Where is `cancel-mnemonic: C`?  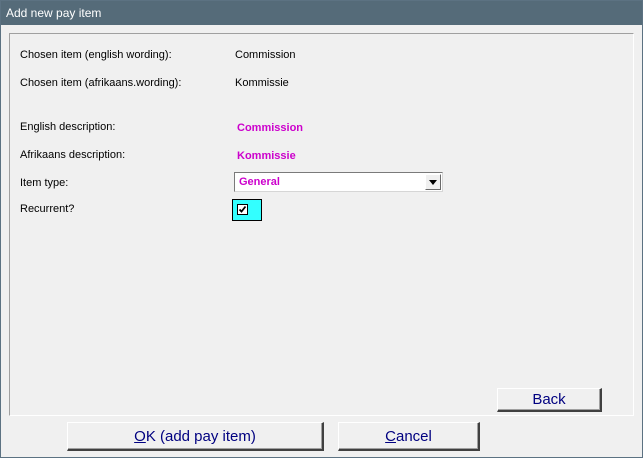
cancel-mnemonic: C is located at coordinates (390, 436).